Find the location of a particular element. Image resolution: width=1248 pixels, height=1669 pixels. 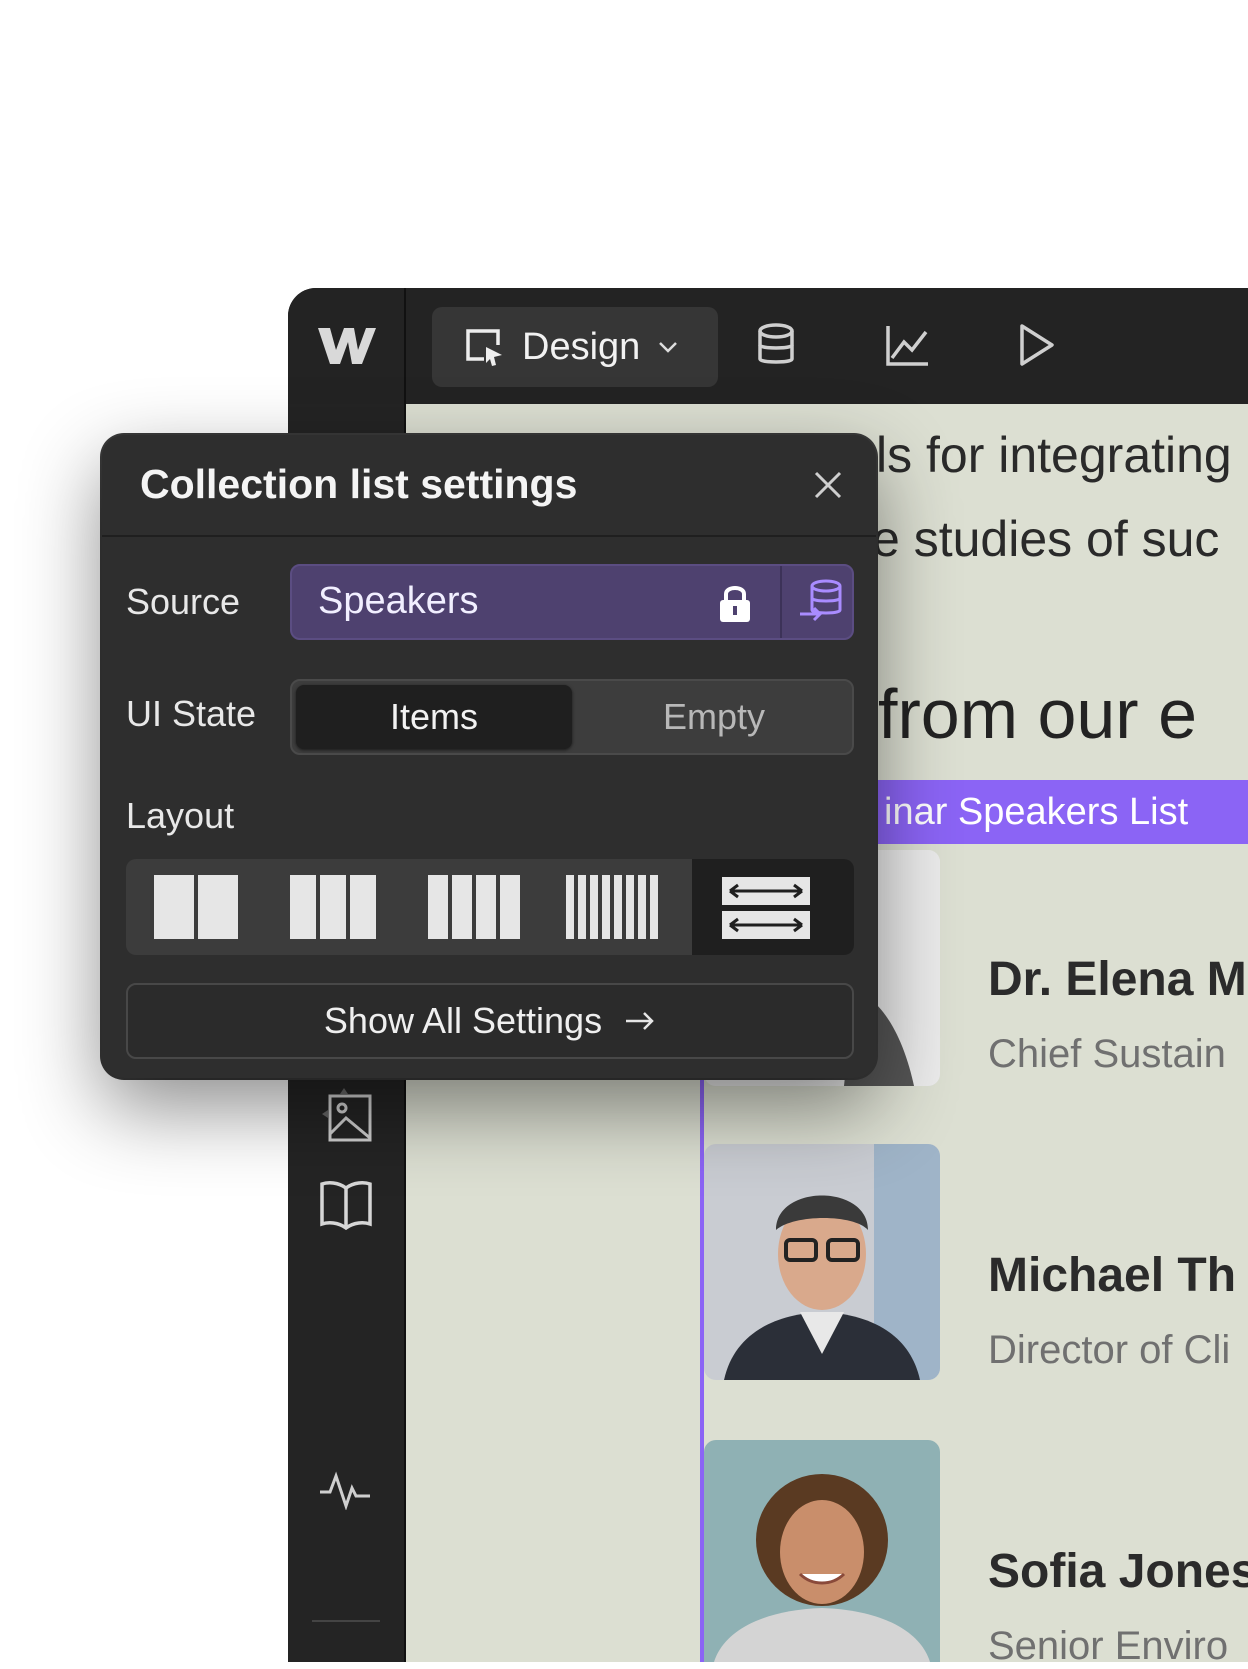

top-toolbar: Design is located at coordinates (768, 346).